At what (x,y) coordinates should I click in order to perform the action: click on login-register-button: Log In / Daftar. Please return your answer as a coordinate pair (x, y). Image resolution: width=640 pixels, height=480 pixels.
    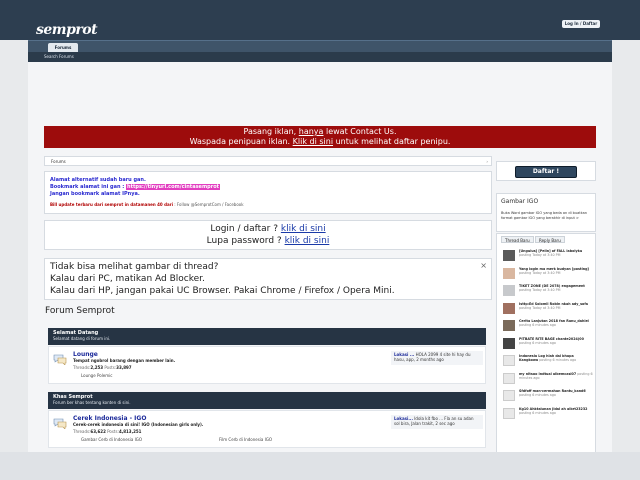
    Looking at the image, I should click on (581, 24).